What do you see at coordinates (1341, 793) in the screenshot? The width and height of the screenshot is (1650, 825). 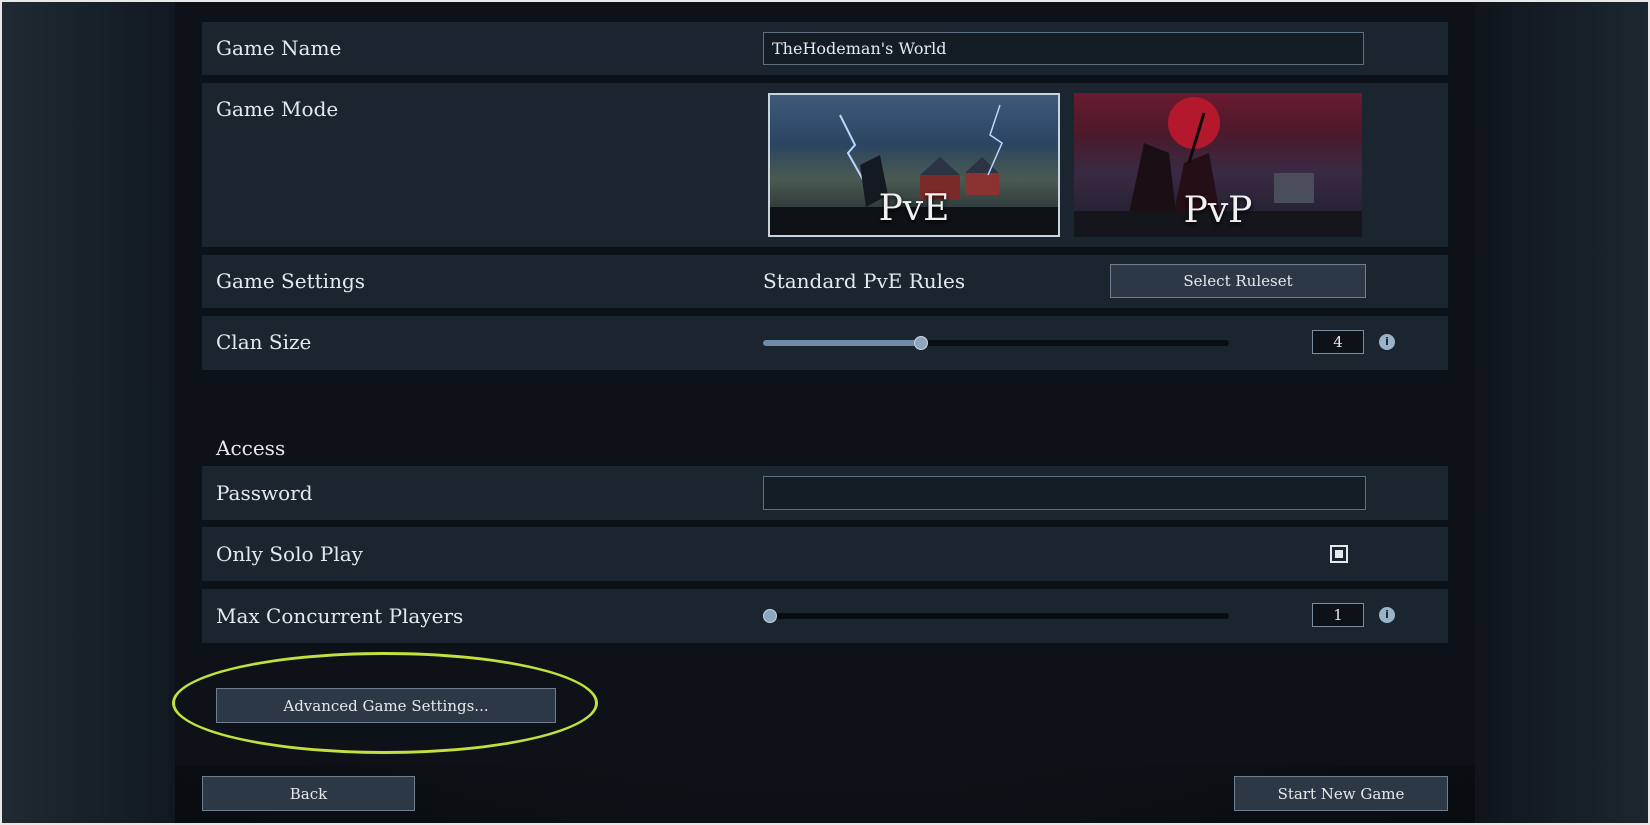 I see `start-new-game-button: Start New Game` at bounding box center [1341, 793].